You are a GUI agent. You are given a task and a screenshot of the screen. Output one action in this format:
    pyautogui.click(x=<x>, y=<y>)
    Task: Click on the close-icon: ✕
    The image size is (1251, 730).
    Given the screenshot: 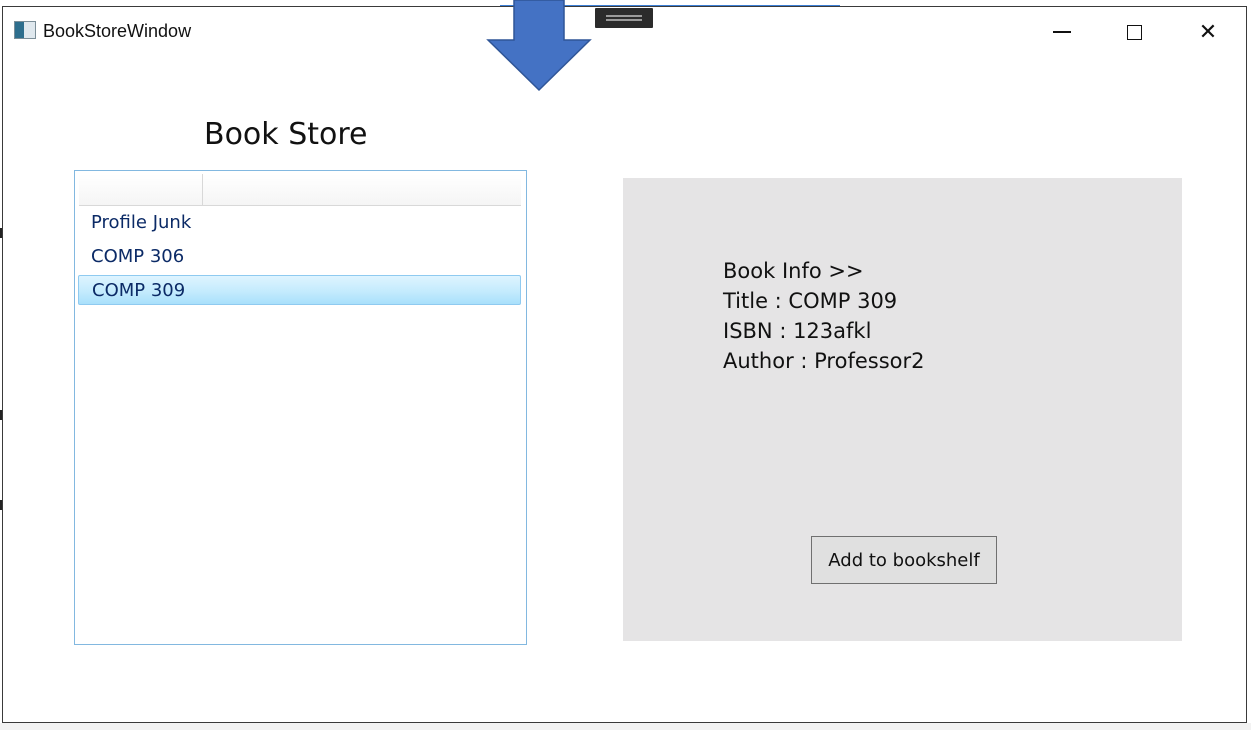 What is the action you would take?
    pyautogui.click(x=1208, y=32)
    